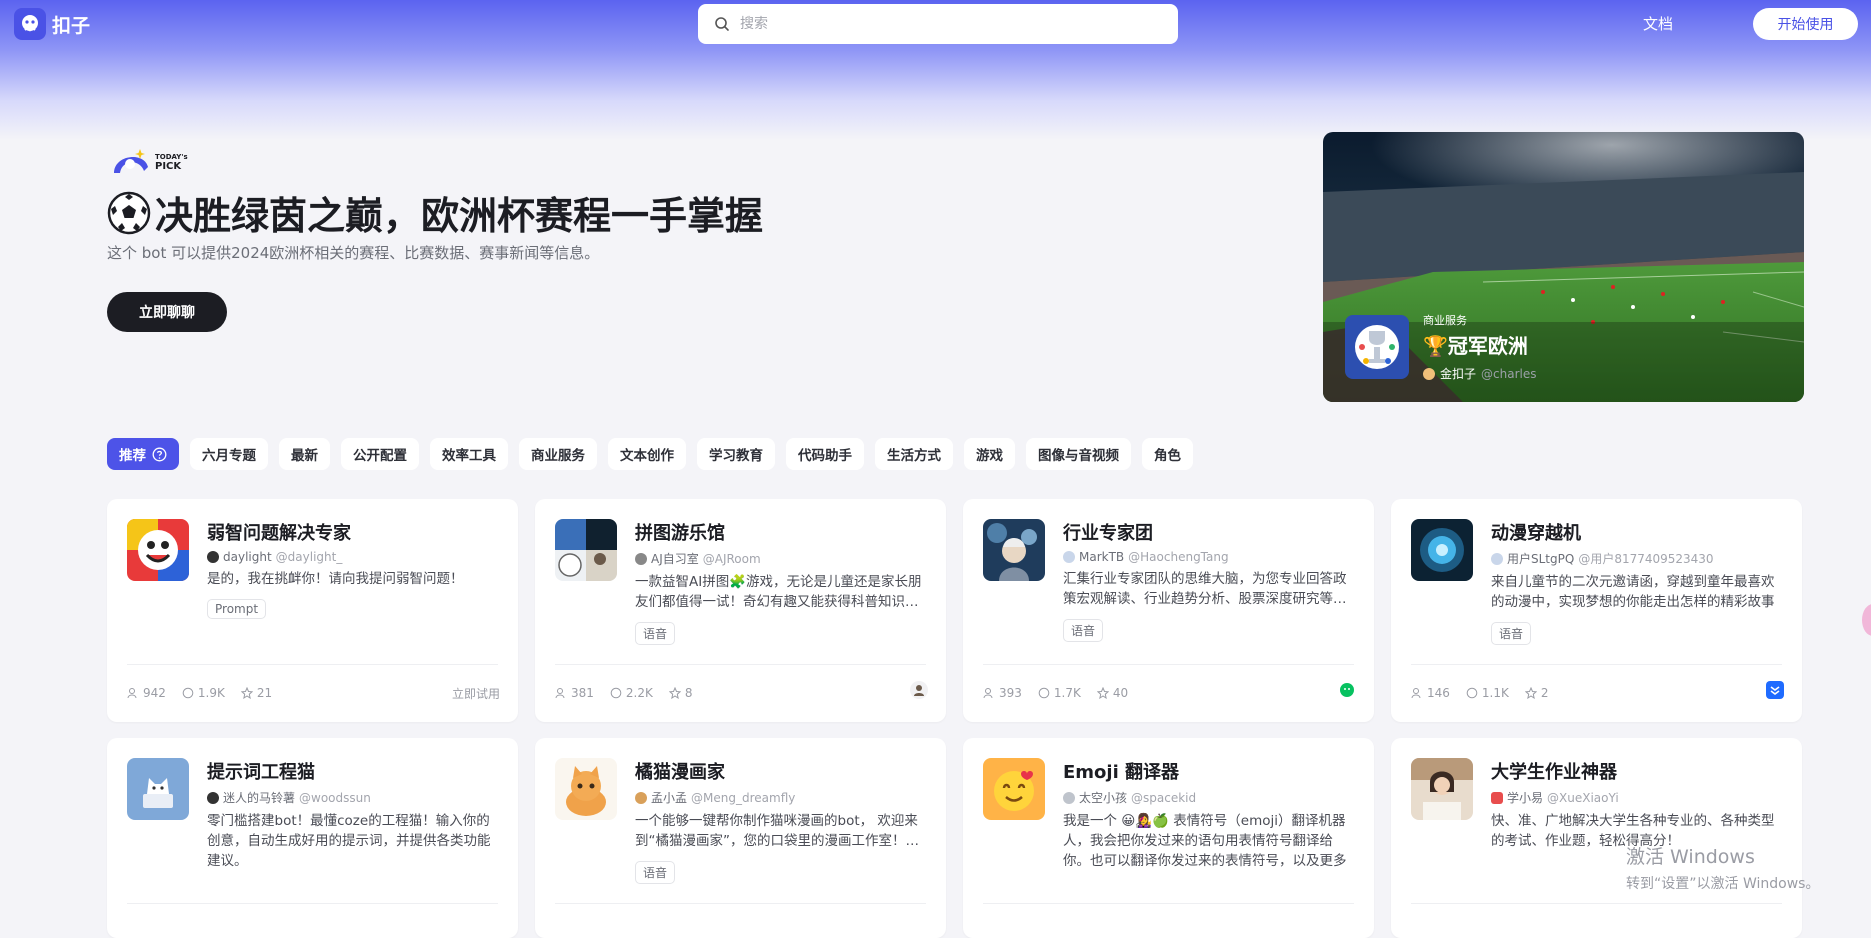 The height and width of the screenshot is (938, 1871). Describe the element at coordinates (159, 454) in the screenshot. I see `help-circle-icon` at that location.